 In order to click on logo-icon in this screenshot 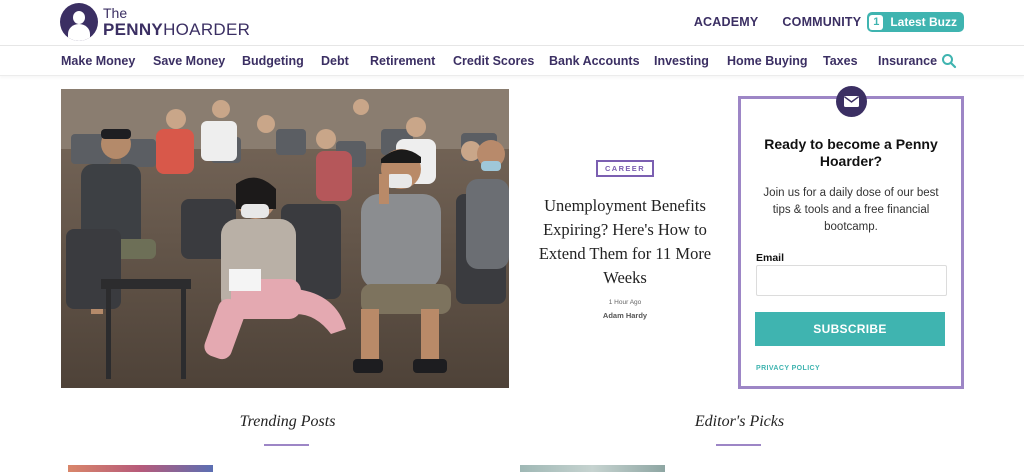, I will do `click(79, 22)`.